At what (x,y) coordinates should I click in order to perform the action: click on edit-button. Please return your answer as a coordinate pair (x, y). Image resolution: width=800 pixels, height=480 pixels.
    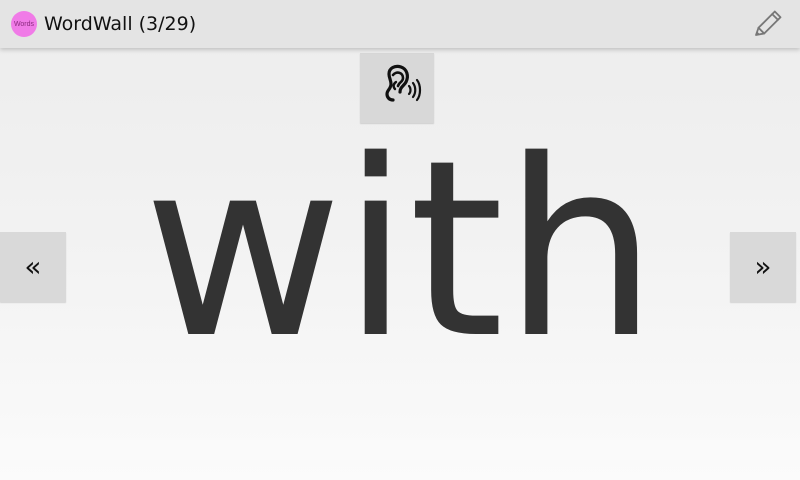
    Looking at the image, I should click on (768, 24).